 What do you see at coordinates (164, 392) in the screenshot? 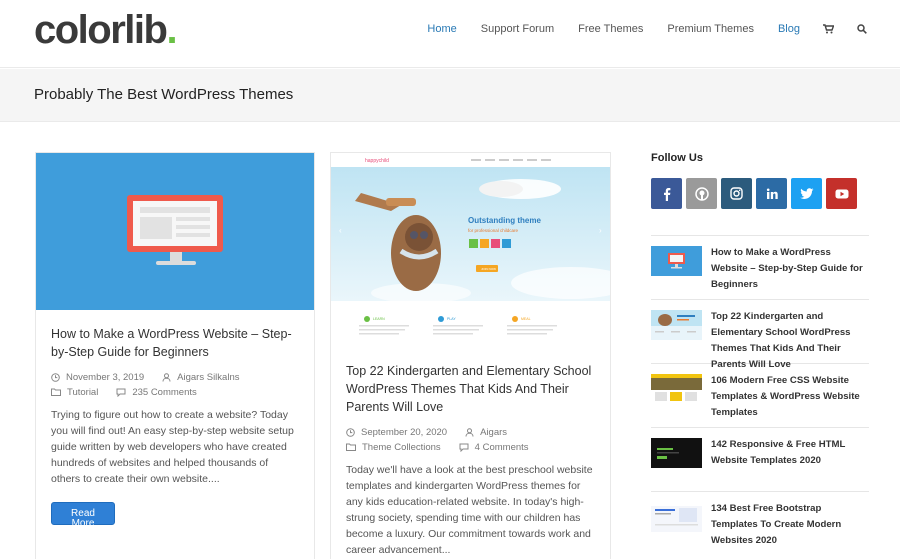
I see `post-comments: 235 Comments` at bounding box center [164, 392].